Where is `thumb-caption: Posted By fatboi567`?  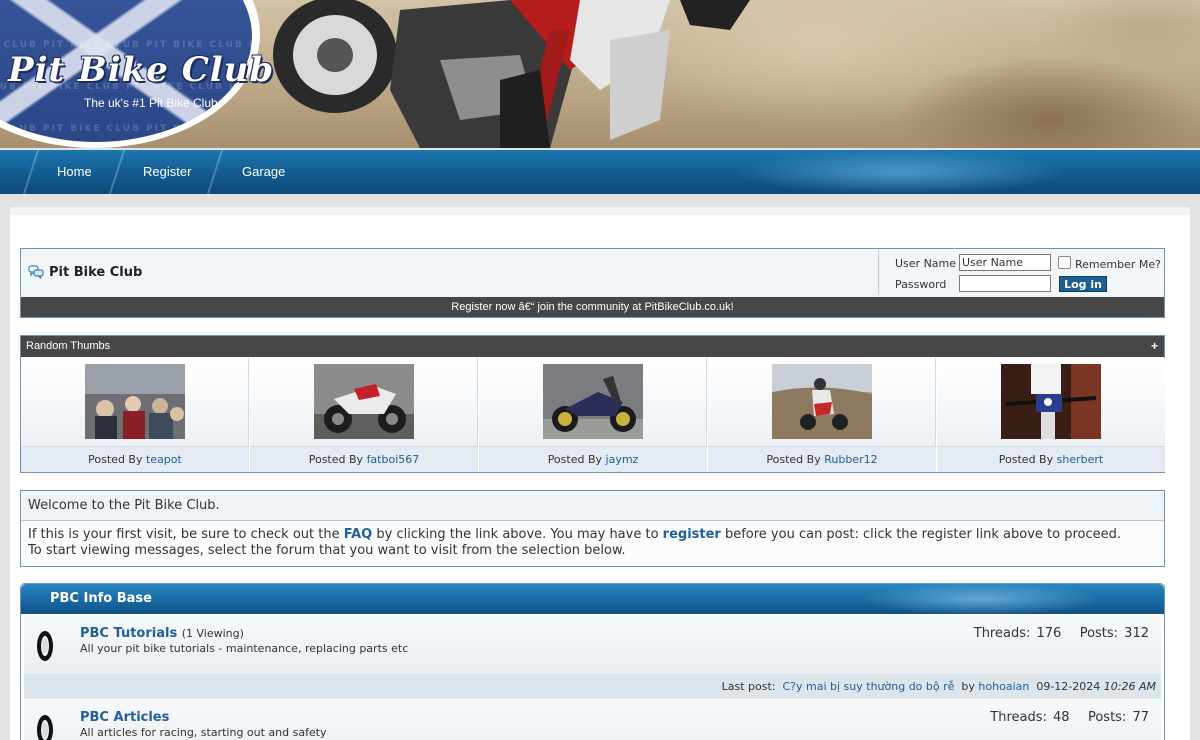
thumb-caption: Posted By fatboi567 is located at coordinates (364, 459).